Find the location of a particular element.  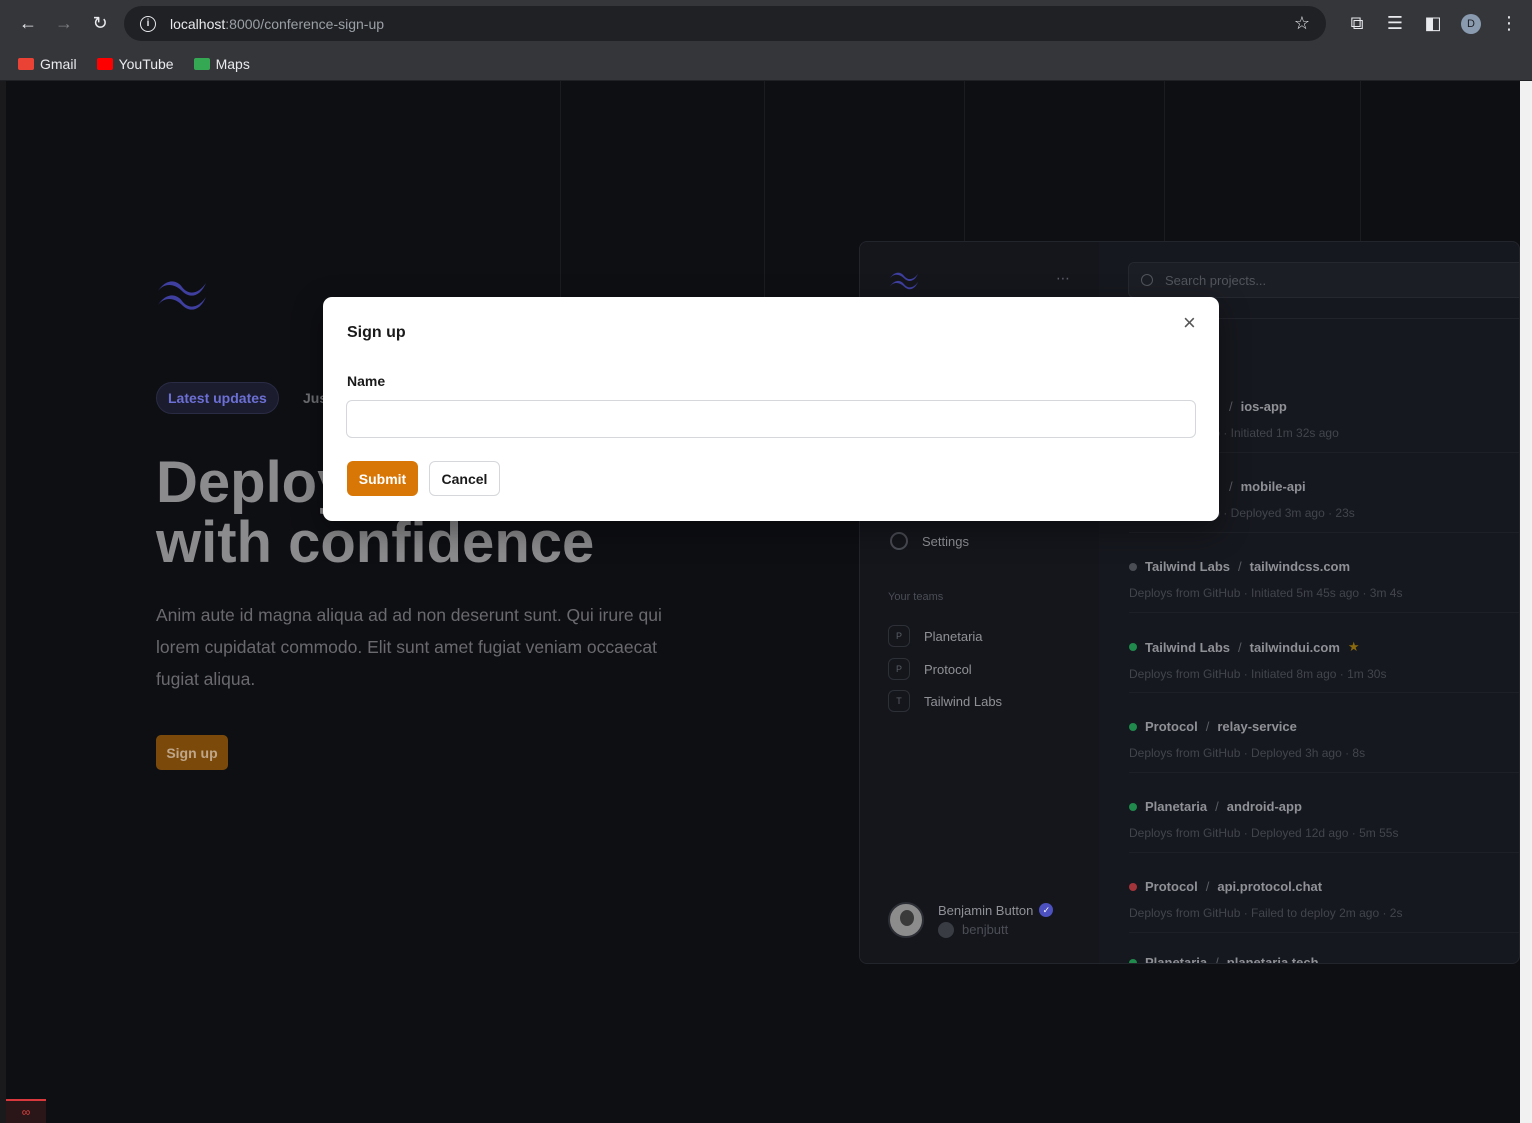

extensions-icon: ⧉ is located at coordinates (1357, 24).